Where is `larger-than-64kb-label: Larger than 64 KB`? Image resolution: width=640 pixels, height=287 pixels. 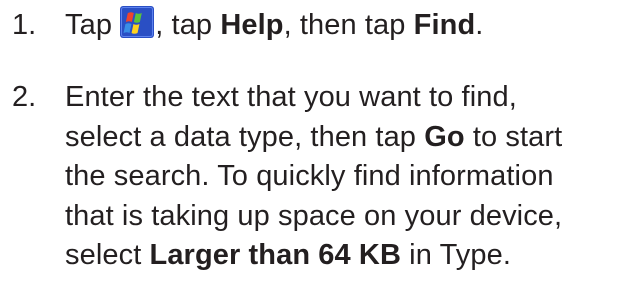 larger-than-64kb-label: Larger than 64 KB is located at coordinates (275, 255).